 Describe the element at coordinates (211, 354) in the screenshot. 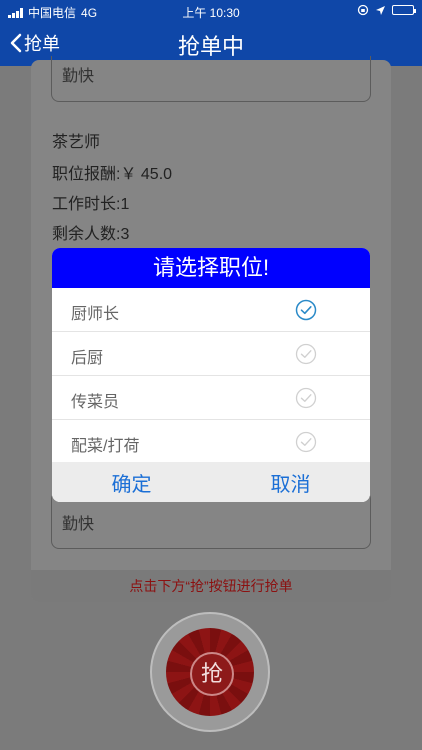

I see `position-option-kitchen: 后厨` at that location.